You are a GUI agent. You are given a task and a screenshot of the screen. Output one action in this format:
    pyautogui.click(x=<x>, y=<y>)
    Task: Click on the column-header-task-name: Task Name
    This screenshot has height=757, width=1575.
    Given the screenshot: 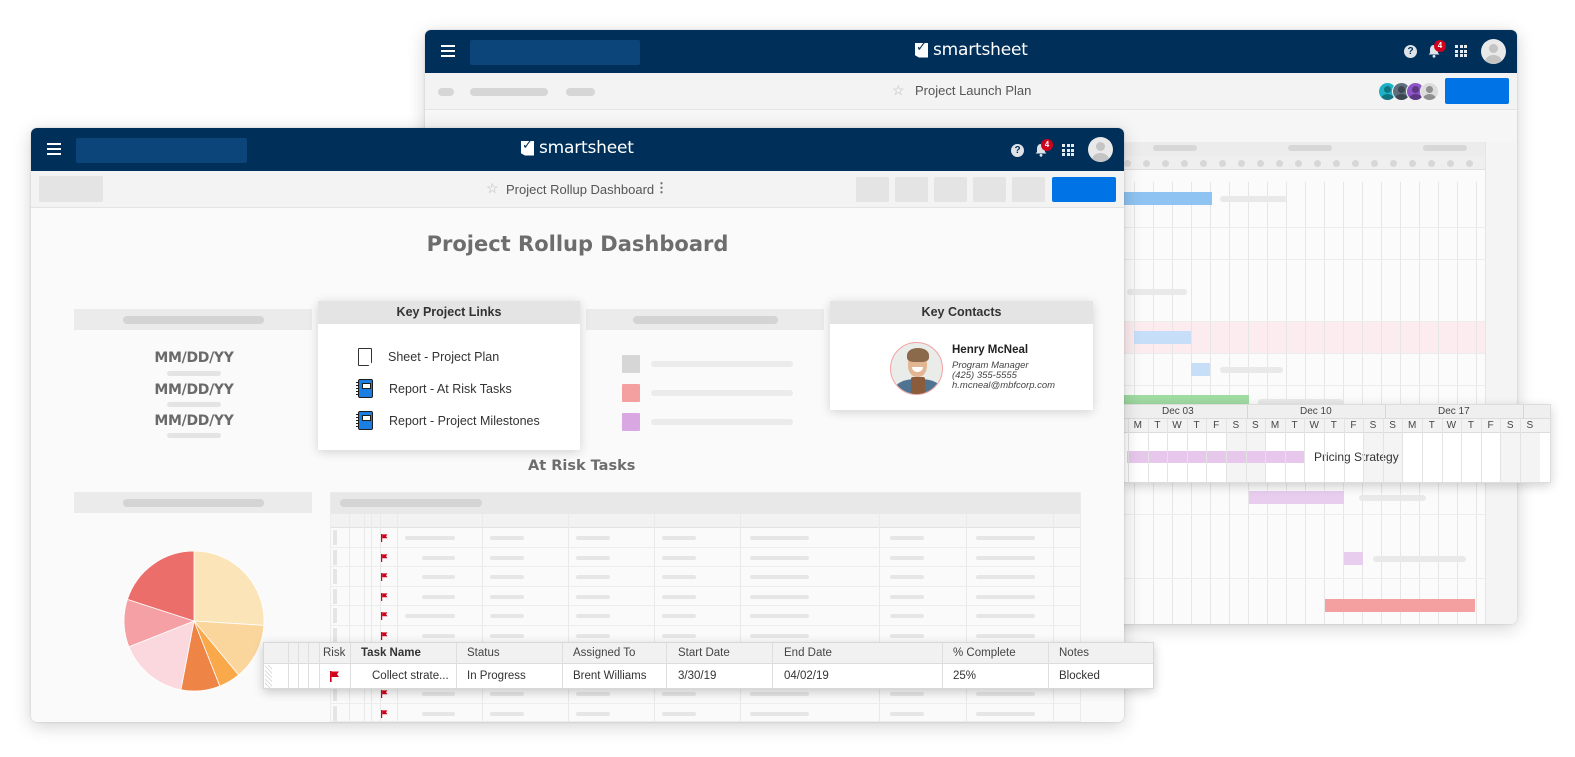 What is the action you would take?
    pyautogui.click(x=391, y=653)
    